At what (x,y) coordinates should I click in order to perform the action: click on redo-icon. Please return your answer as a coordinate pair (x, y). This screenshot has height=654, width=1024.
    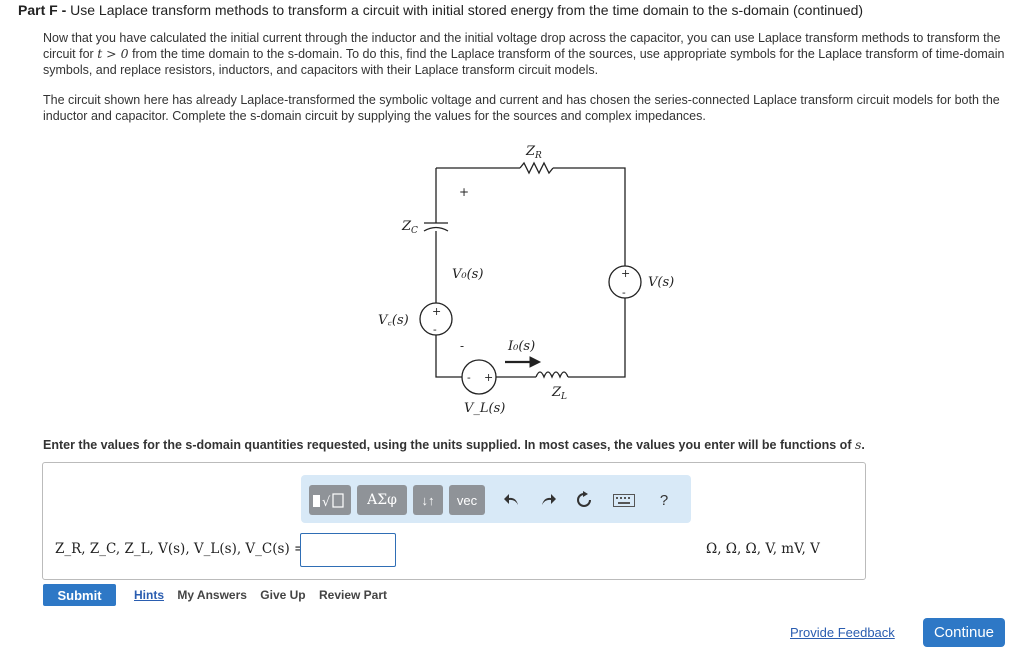
    Looking at the image, I should click on (548, 500).